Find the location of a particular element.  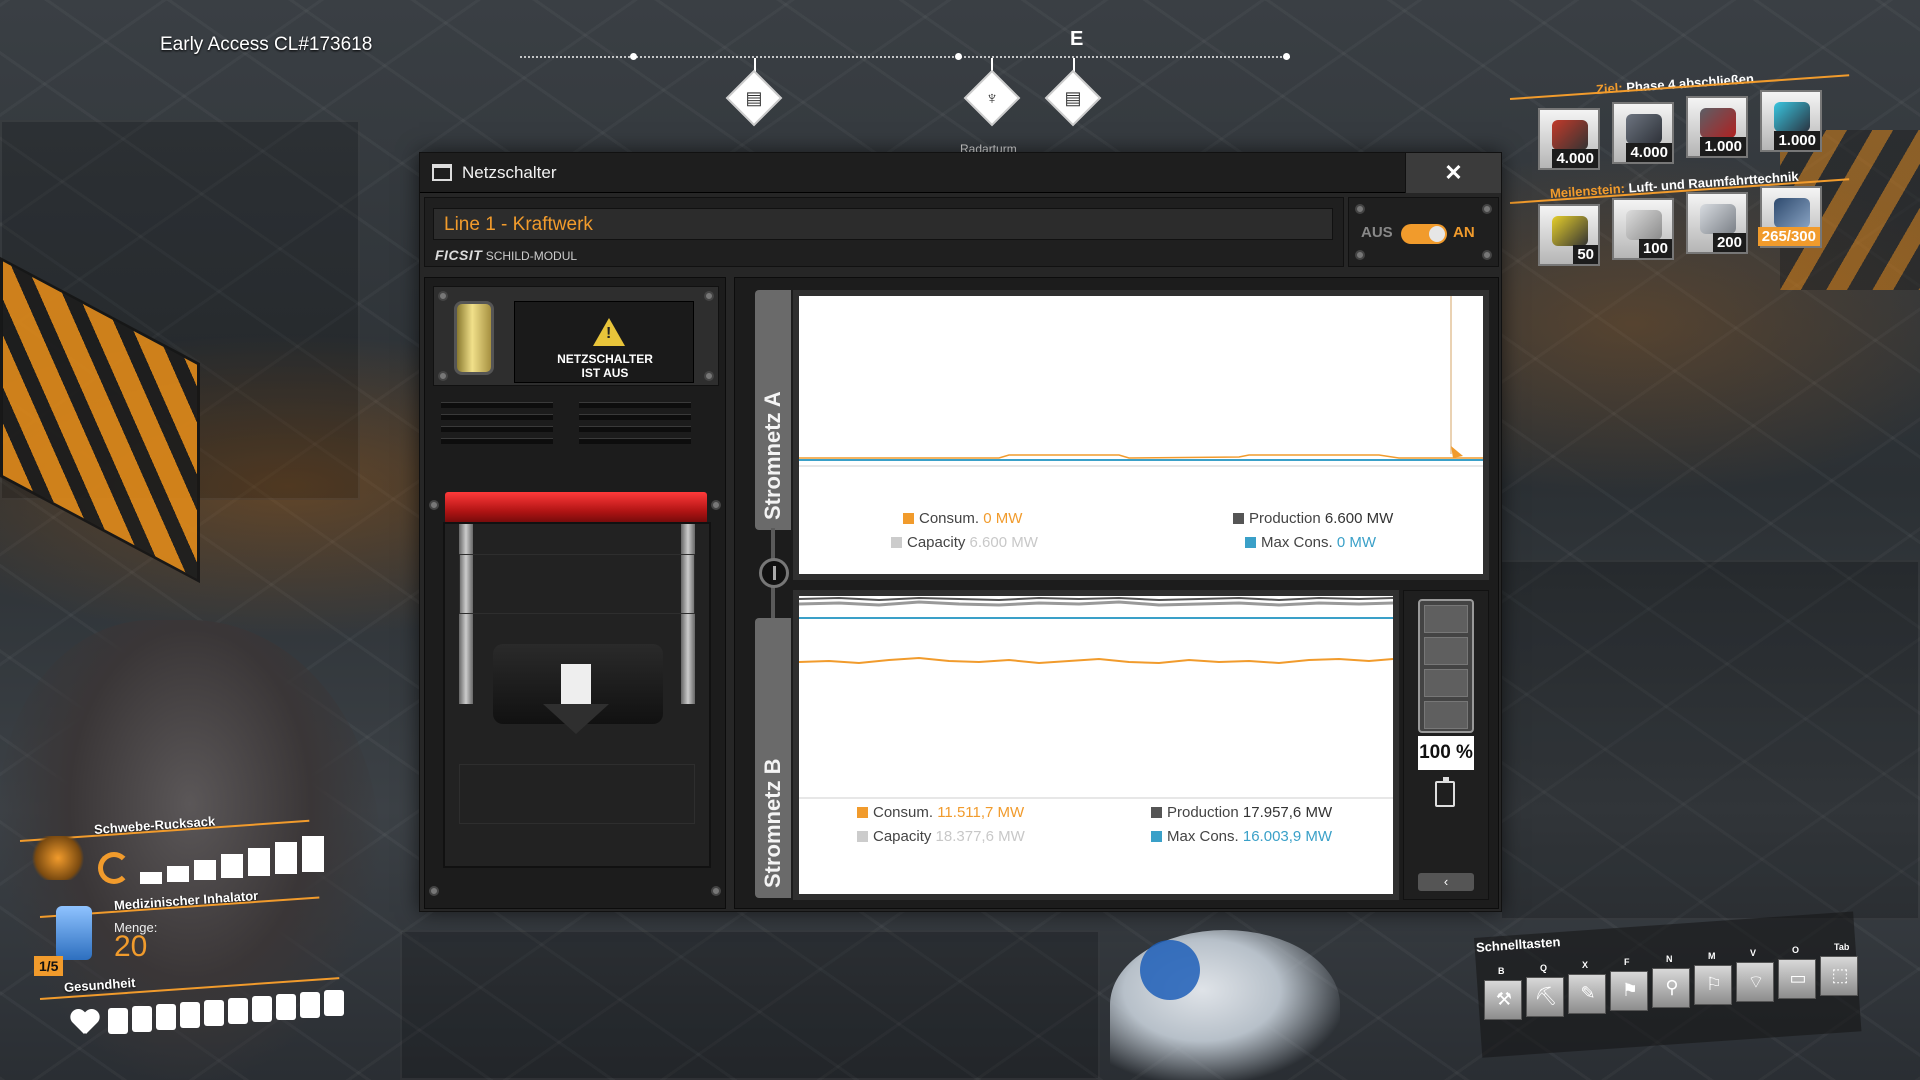

hotkey-key-label: Q is located at coordinates (1544, 968).